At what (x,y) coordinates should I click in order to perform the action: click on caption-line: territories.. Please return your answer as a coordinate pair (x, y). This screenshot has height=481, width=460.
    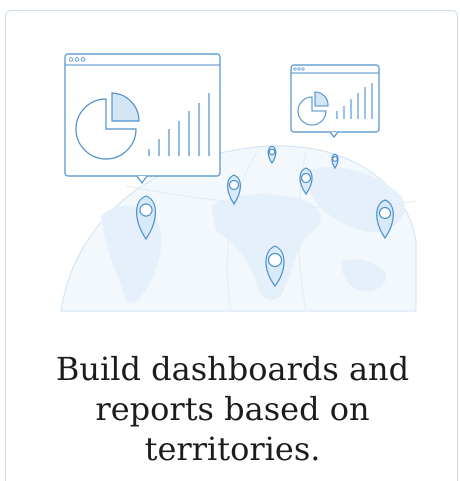
    Looking at the image, I should click on (232, 449).